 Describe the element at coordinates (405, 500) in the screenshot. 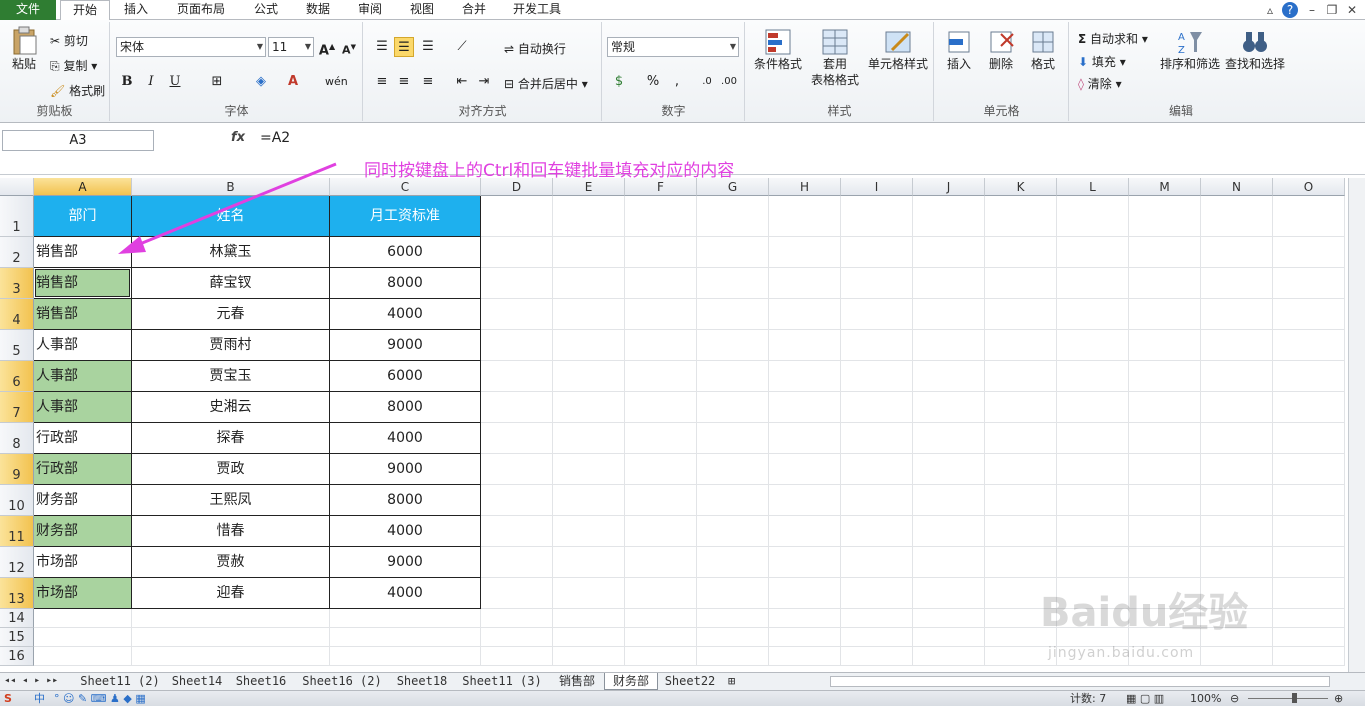

I see `table-cell: 8000` at that location.